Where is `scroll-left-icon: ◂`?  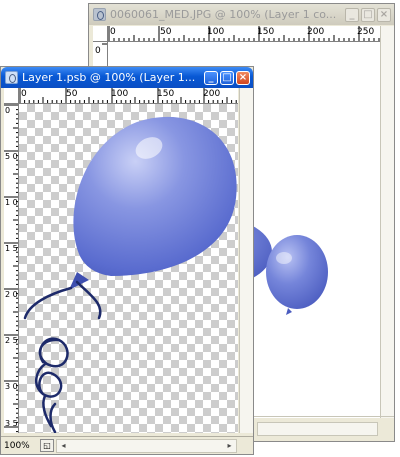 scroll-left-icon: ◂ is located at coordinates (63, 446).